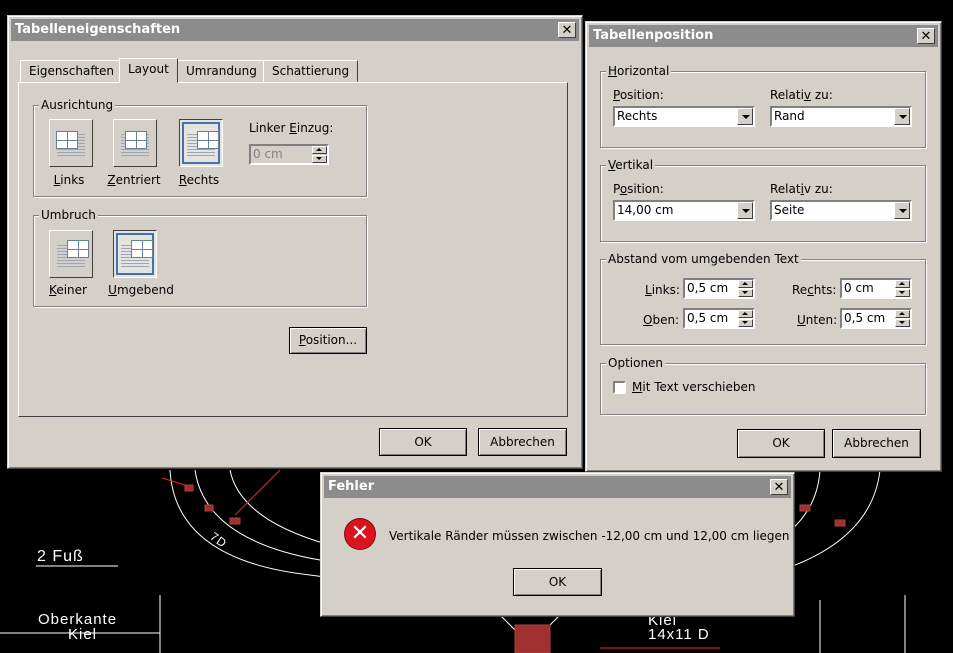  I want to click on tab-layout: Layout, so click(148, 70).